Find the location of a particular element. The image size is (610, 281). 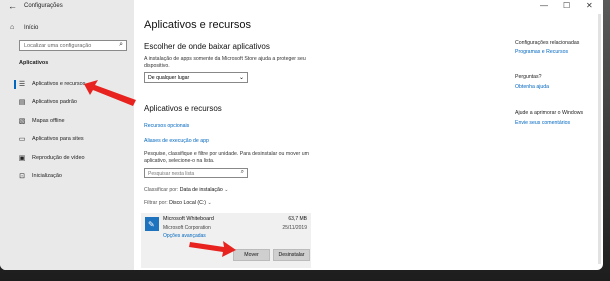

app-install-date: 25/11/2019 is located at coordinates (294, 228).